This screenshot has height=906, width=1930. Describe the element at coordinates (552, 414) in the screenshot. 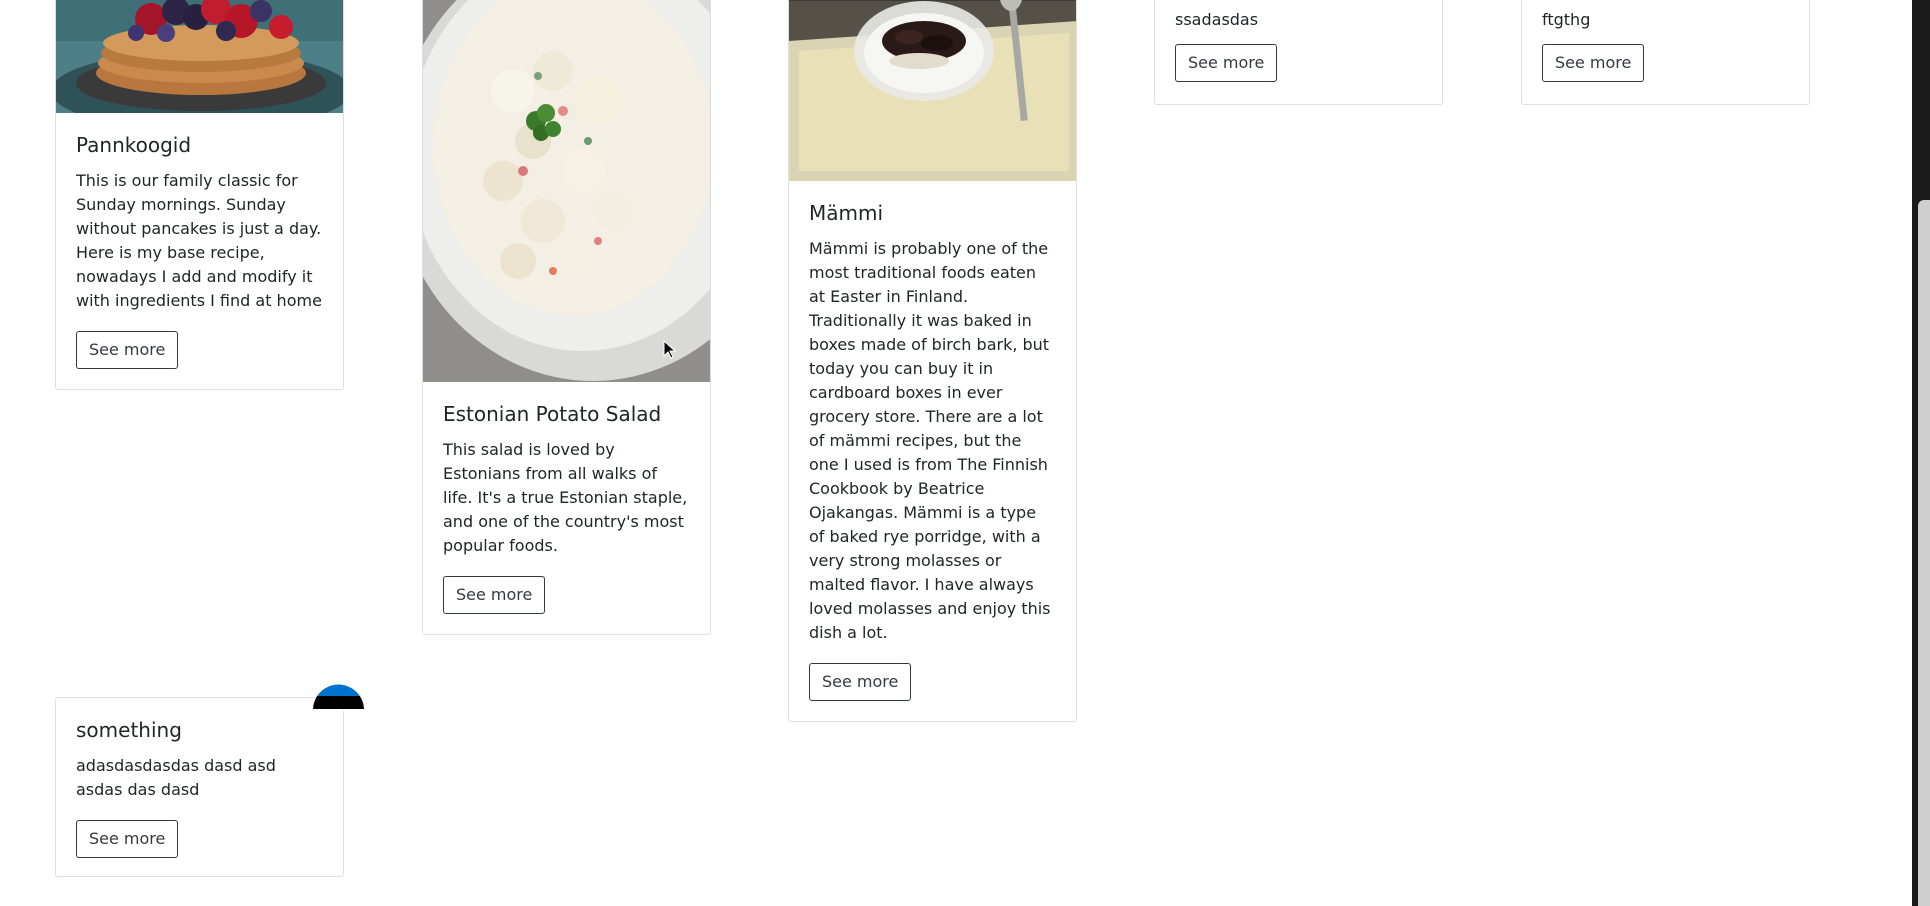

I see `card-title: Estonian Potato Salad` at that location.